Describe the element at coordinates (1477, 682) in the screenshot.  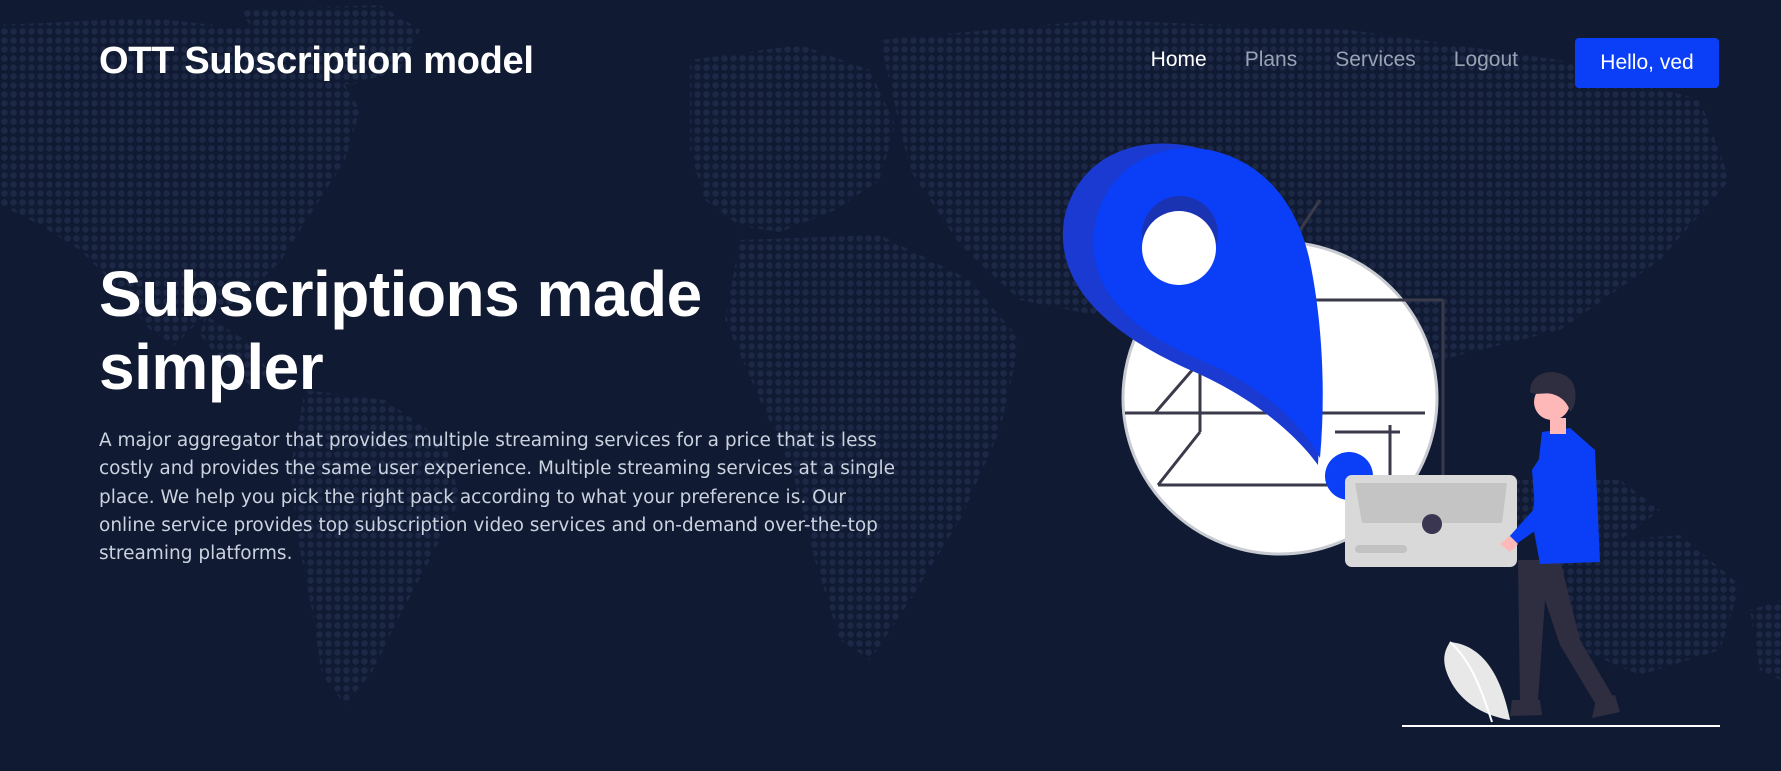
I see `leaf-icon` at that location.